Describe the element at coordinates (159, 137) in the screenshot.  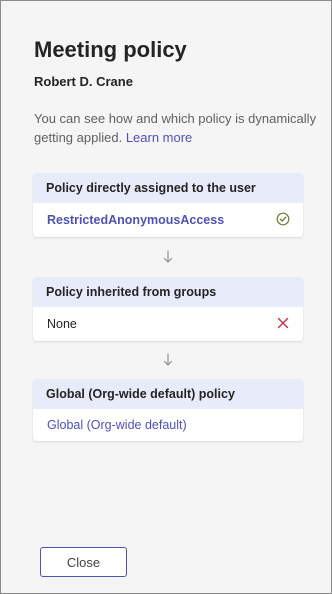
I see `learn-more-link: Learn more` at that location.